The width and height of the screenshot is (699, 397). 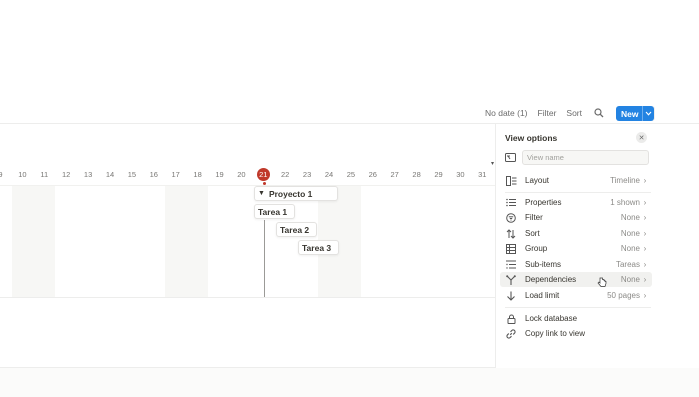 What do you see at coordinates (261, 193) in the screenshot?
I see `collapse-triangle-icon: ▼` at bounding box center [261, 193].